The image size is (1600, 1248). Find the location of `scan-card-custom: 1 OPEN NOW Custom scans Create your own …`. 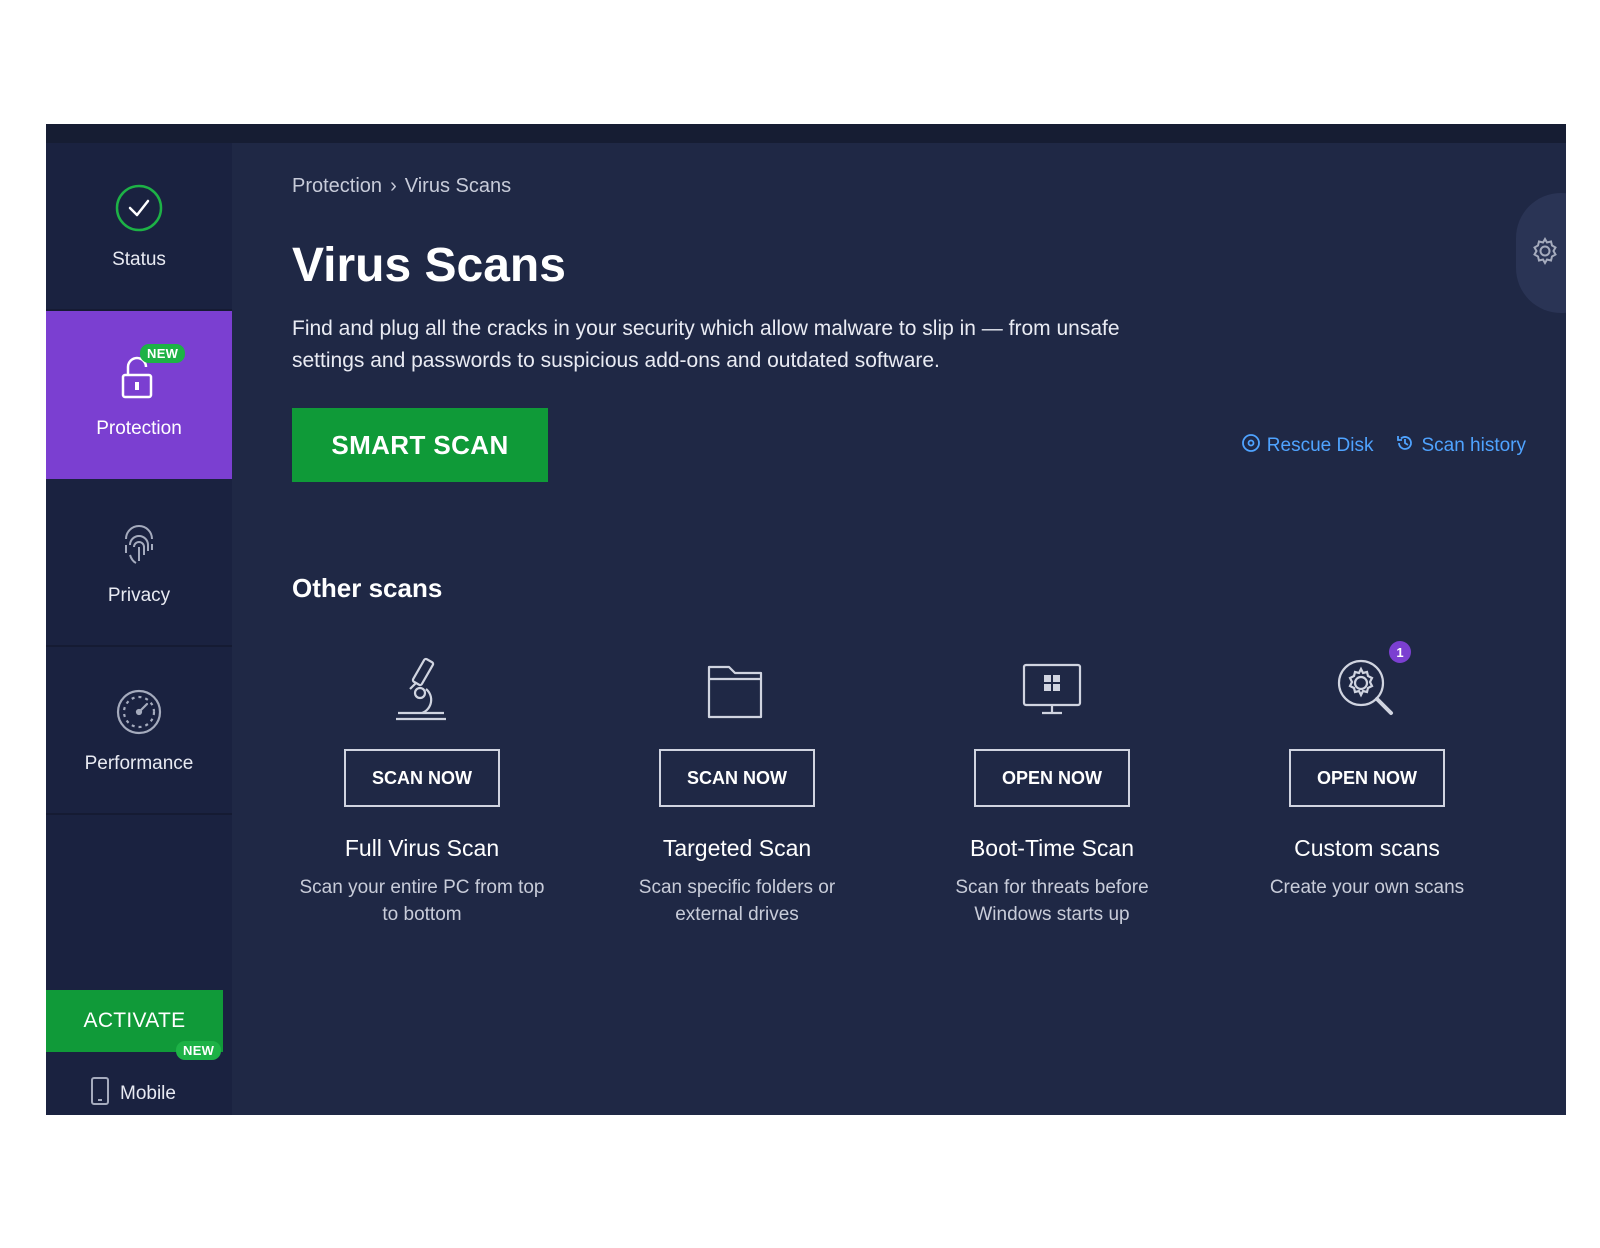

scan-card-custom: 1 OPEN NOW Custom scans Create your own … is located at coordinates (1367, 771).